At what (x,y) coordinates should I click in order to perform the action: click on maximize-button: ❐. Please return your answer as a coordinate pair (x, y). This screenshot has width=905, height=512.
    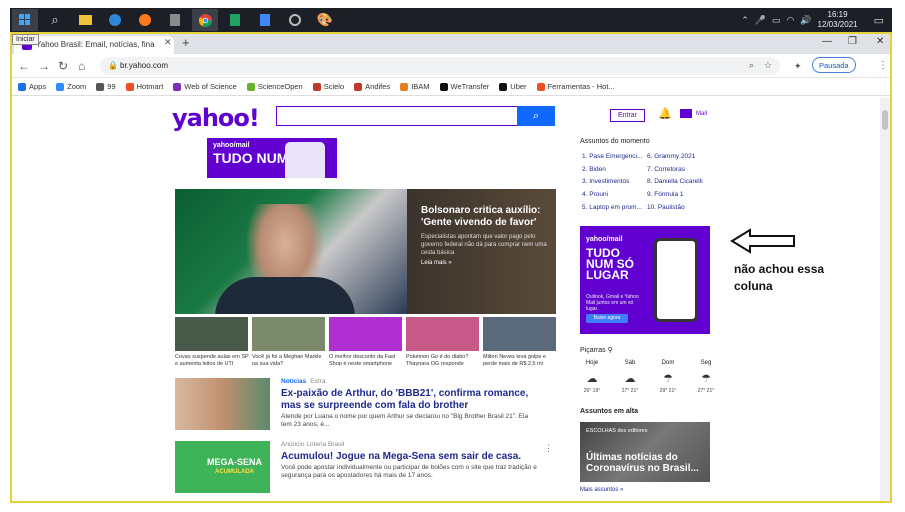
    Looking at the image, I should click on (852, 41).